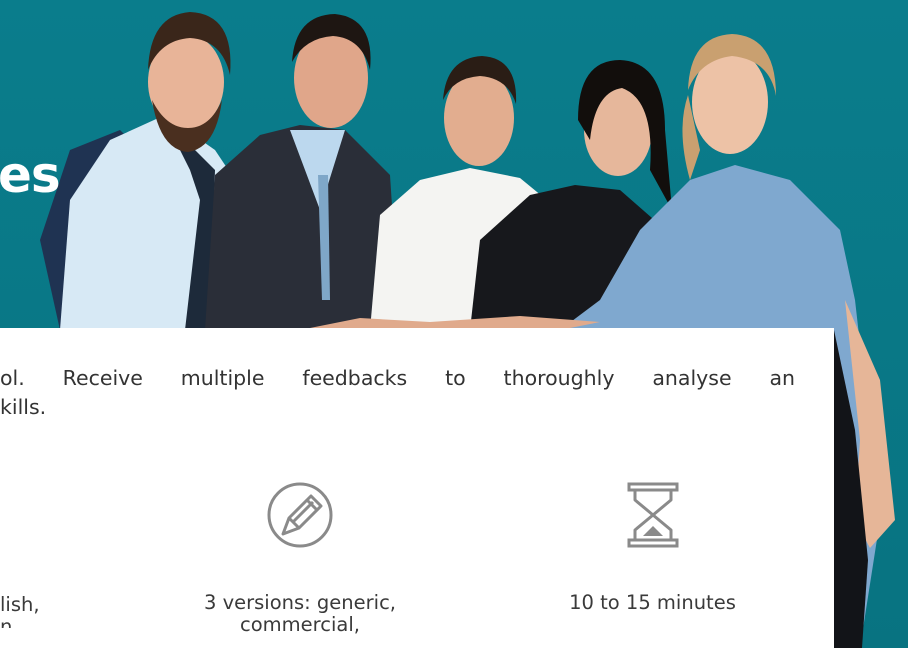 The image size is (908, 648). Describe the element at coordinates (30, 175) in the screenshot. I see `hero-title-fragment: es` at that location.